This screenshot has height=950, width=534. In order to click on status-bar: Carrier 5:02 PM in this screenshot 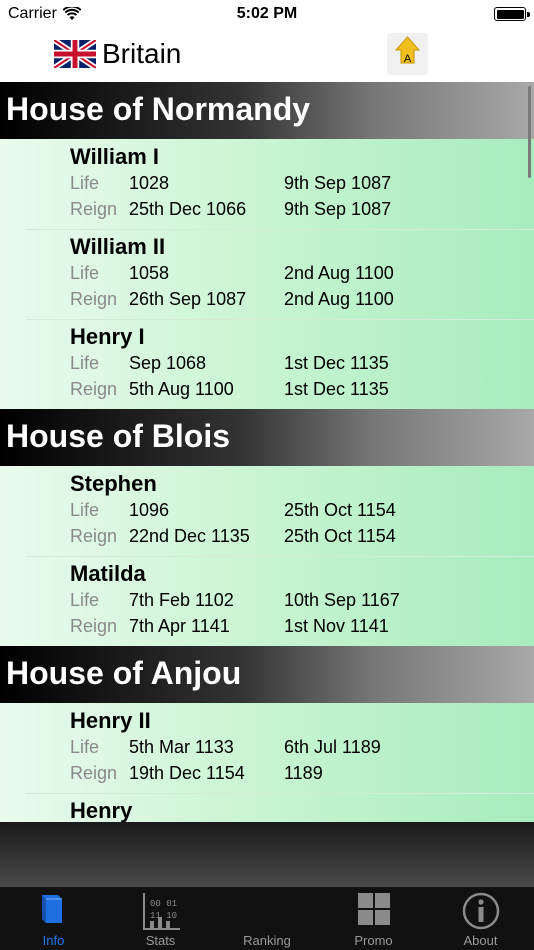, I will do `click(267, 14)`.